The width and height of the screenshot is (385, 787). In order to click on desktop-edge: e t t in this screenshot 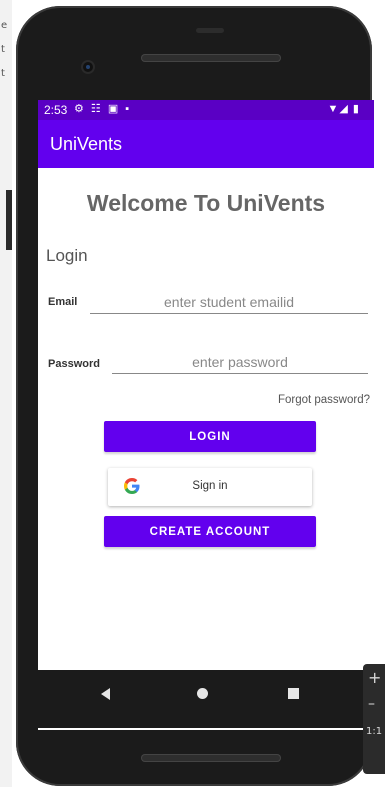, I will do `click(6, 393)`.